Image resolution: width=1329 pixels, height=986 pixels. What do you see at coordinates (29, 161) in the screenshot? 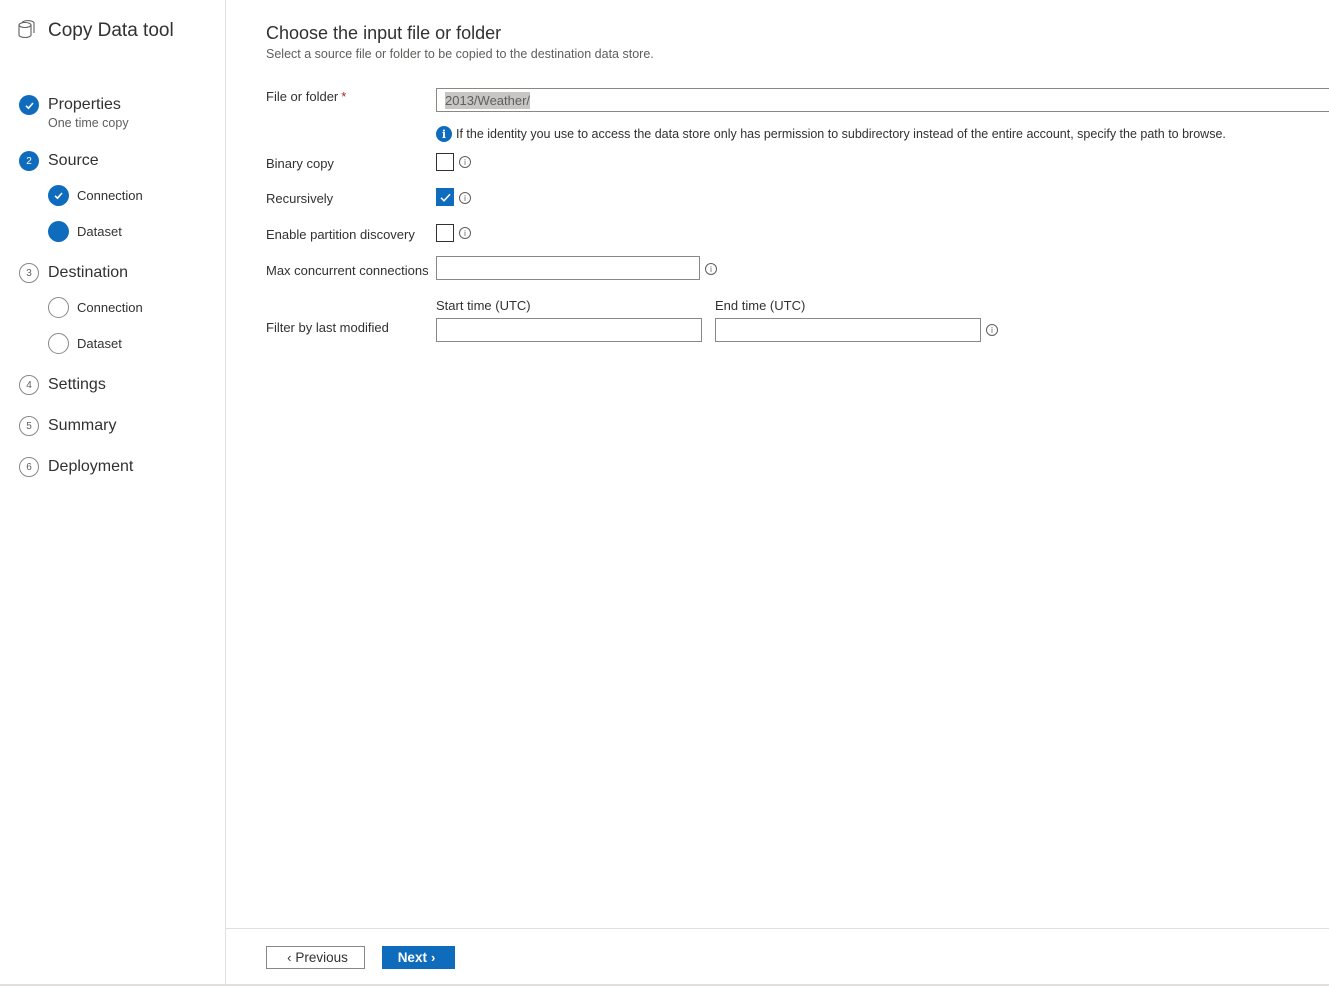
I see `step-source-number: 2` at bounding box center [29, 161].